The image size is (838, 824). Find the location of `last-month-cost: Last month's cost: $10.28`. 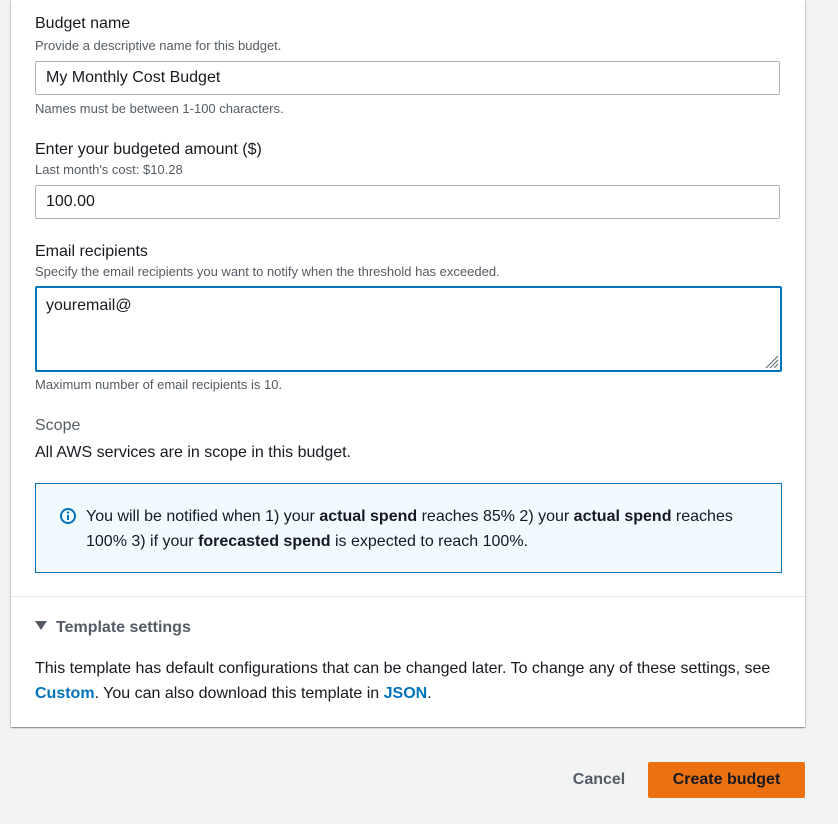

last-month-cost: Last month's cost: $10.28 is located at coordinates (109, 169).